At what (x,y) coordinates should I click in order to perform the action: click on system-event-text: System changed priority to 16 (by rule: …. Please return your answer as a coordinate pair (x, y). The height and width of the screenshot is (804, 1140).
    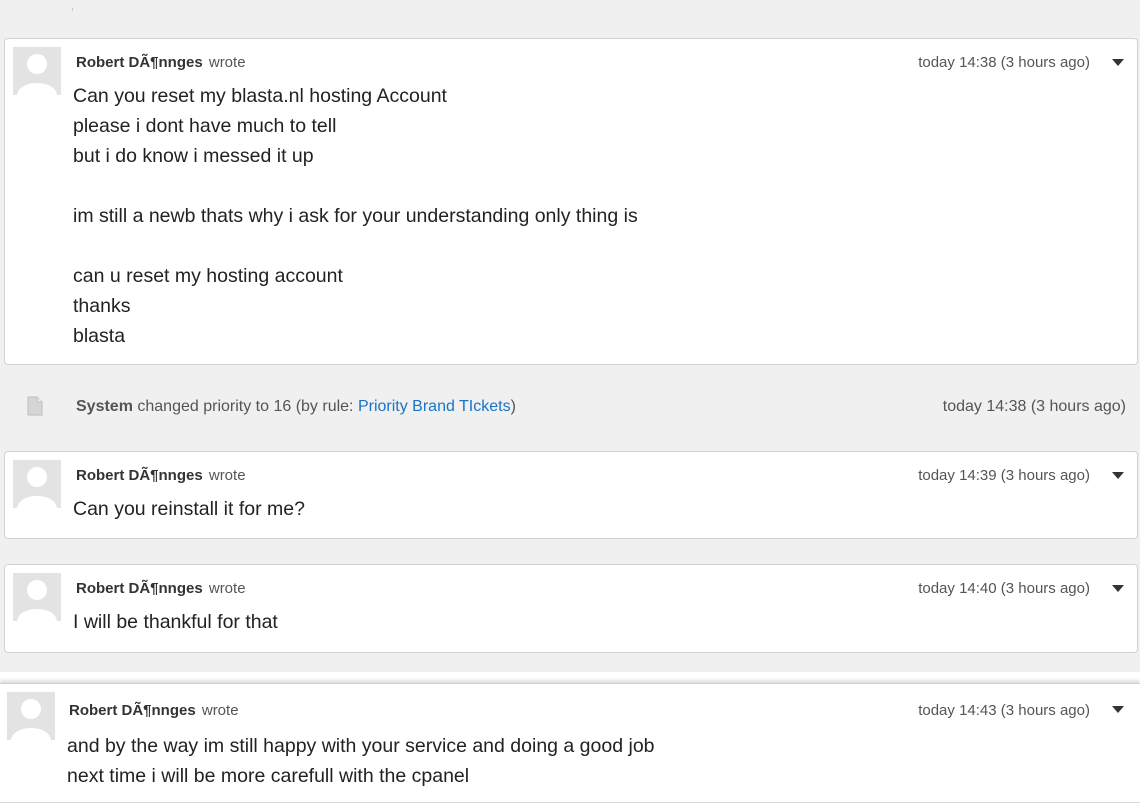
    Looking at the image, I should click on (296, 407).